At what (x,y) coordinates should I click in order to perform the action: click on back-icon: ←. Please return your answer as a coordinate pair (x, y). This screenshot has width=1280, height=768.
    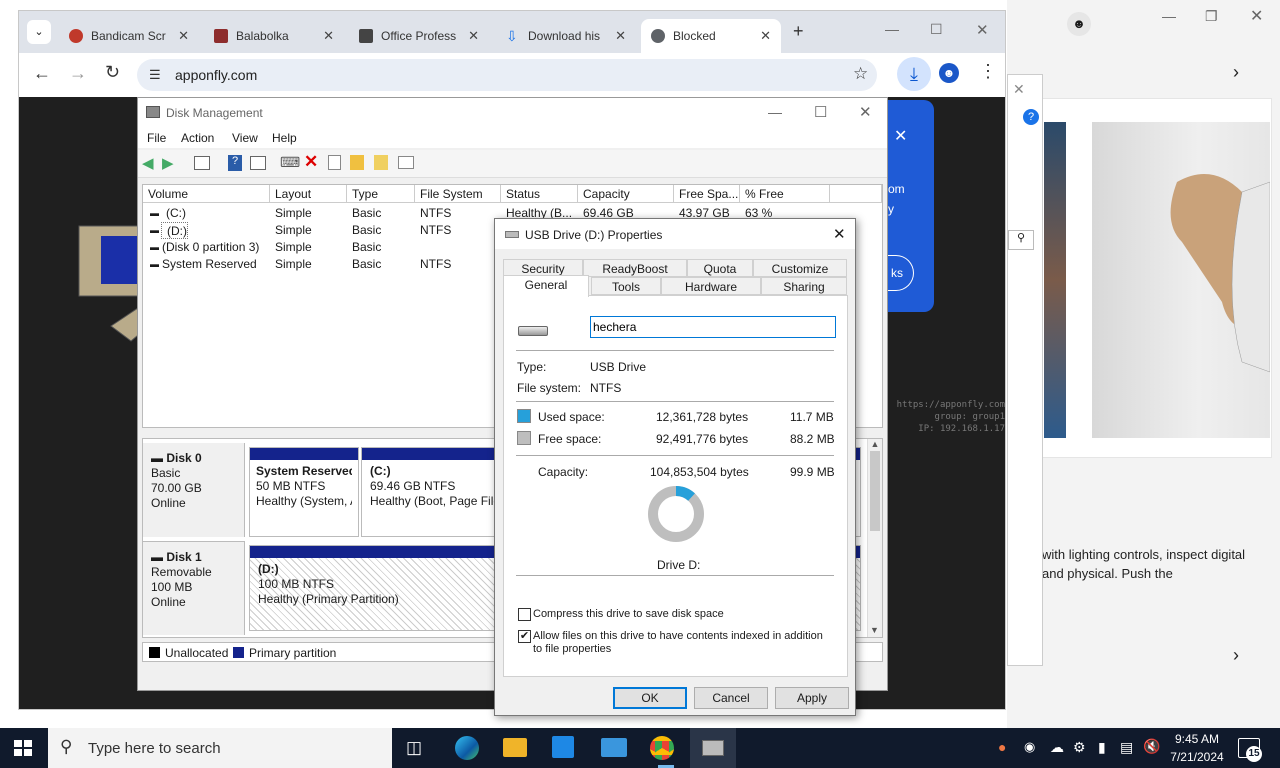
    Looking at the image, I should click on (42, 73).